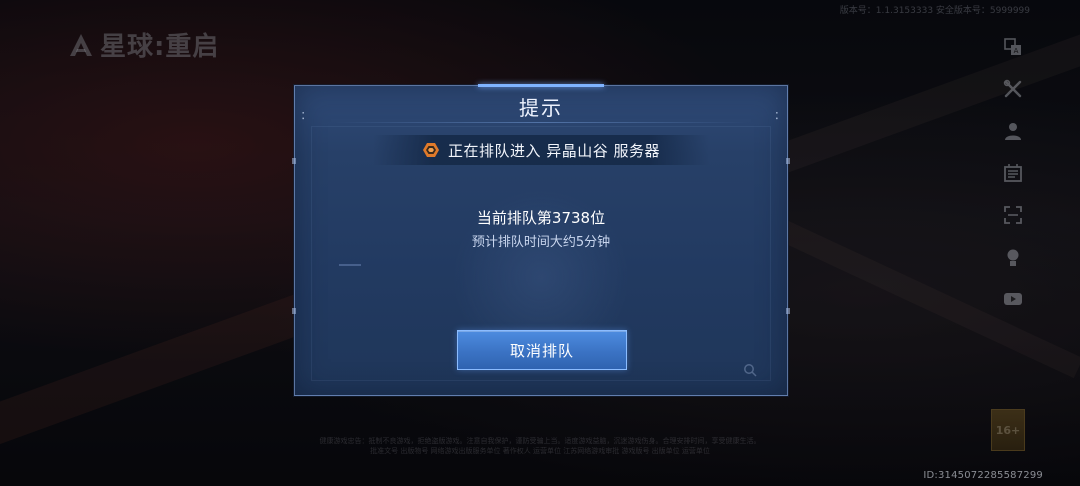 This screenshot has width=1080, height=486. What do you see at coordinates (541, 122) in the screenshot?
I see `title-divider` at bounding box center [541, 122].